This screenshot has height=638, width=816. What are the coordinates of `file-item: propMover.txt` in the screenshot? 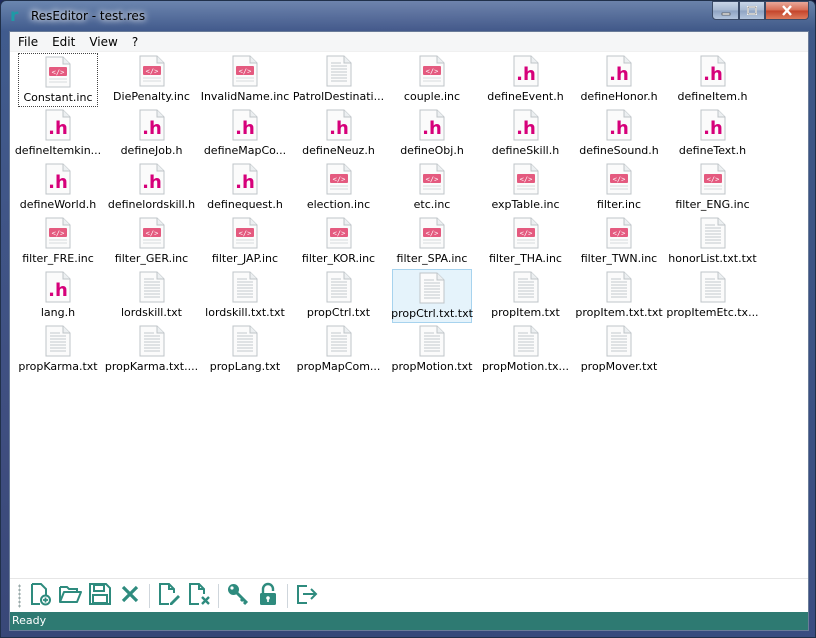 It's located at (619, 350).